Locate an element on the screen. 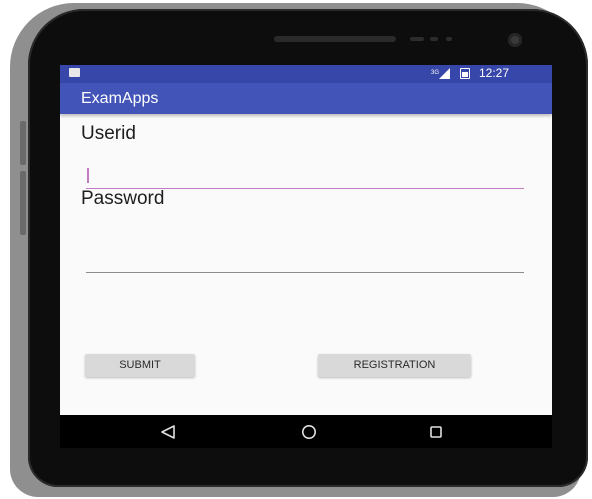 The image size is (592, 499). proximity-sensor is located at coordinates (417, 39).